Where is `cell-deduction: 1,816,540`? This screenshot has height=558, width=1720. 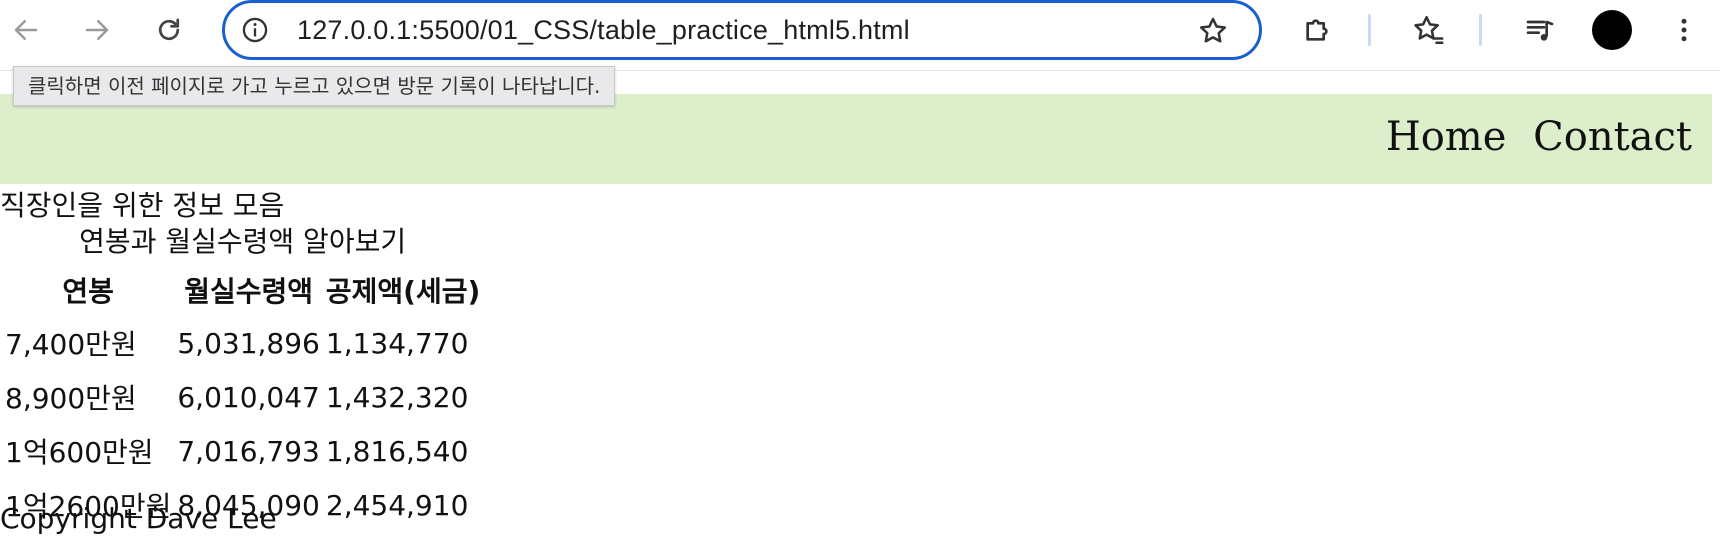 cell-deduction: 1,816,540 is located at coordinates (397, 451).